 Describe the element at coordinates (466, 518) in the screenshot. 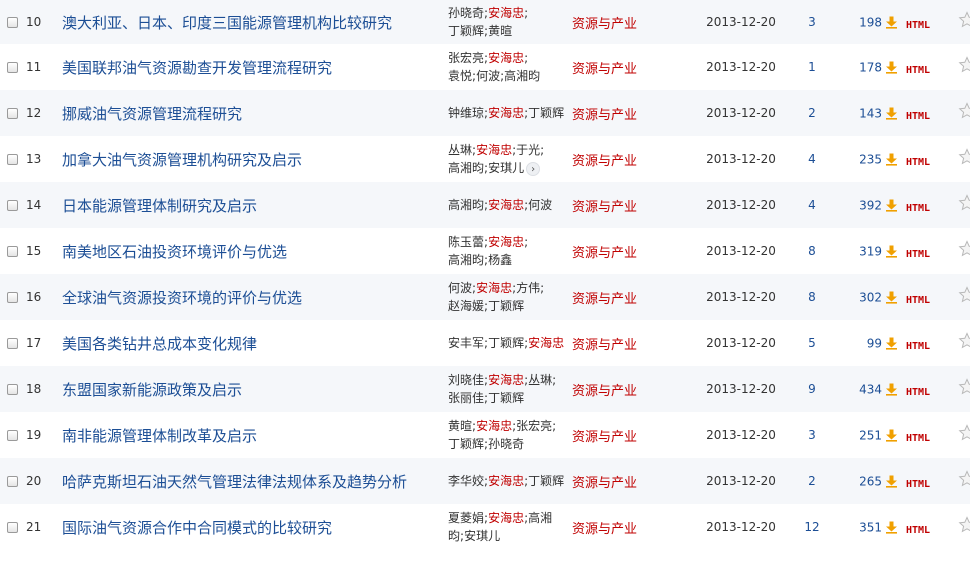

I see `author-link: 夏菱娟` at that location.